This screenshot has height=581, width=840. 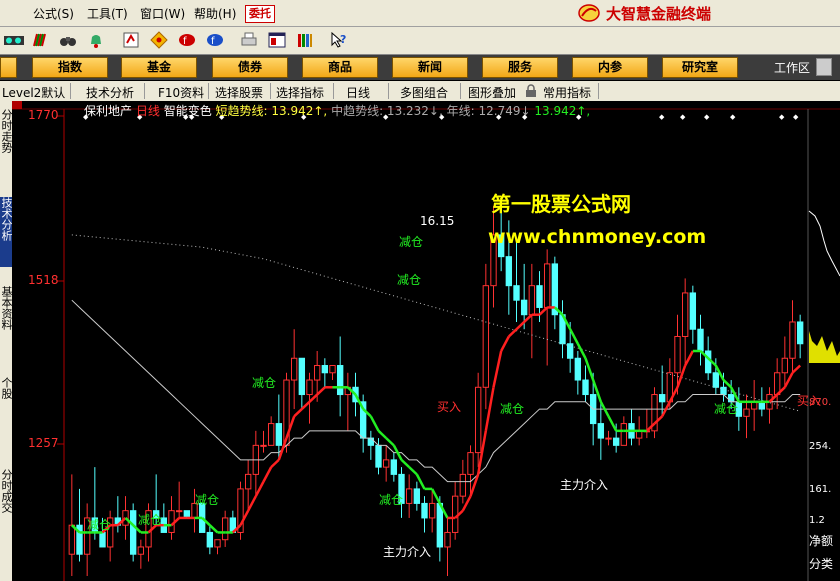 What do you see at coordinates (53, 13) in the screenshot?
I see `menu-formula: 公式(S)` at bounding box center [53, 13].